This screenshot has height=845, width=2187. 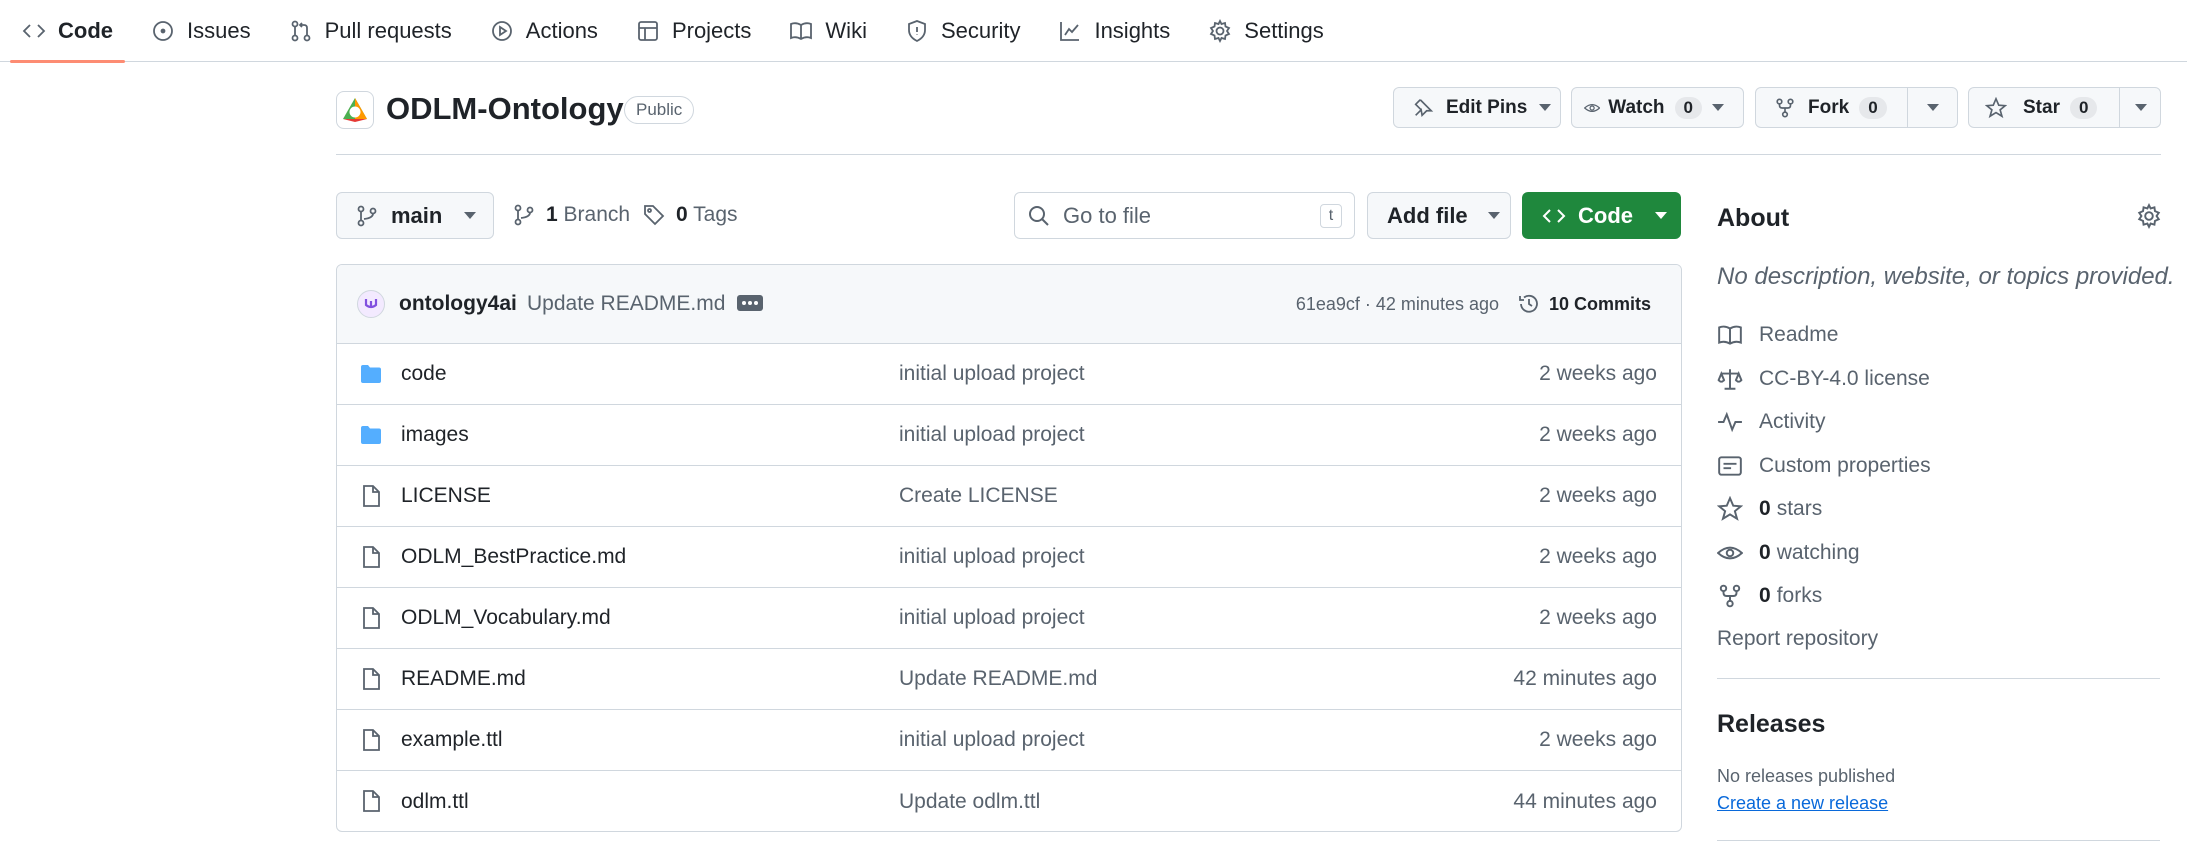 What do you see at coordinates (1771, 724) in the screenshot?
I see `releases-heading: Releases` at bounding box center [1771, 724].